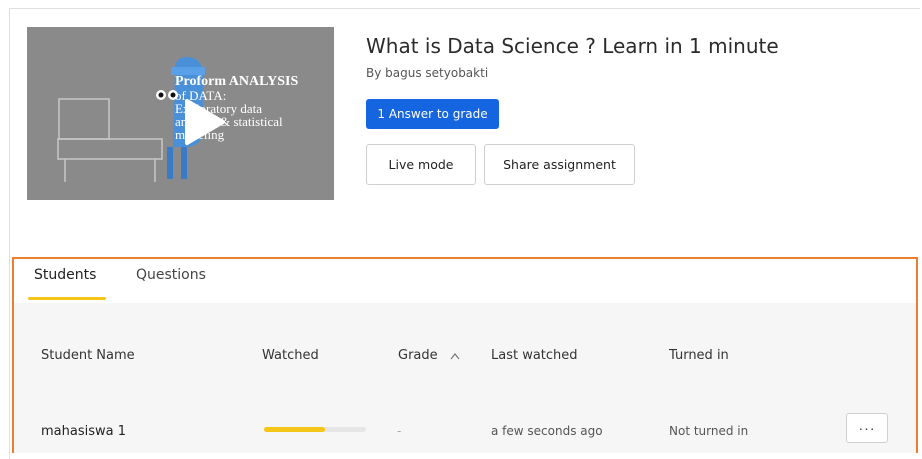 Image resolution: width=922 pixels, height=459 pixels. I want to click on play-icon, so click(205, 122).